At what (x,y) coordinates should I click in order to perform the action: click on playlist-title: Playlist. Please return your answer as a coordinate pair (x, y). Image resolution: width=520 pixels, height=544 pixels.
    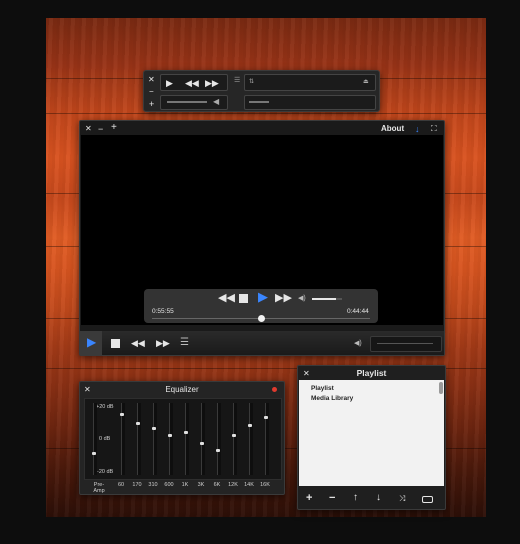
    Looking at the image, I should click on (371, 373).